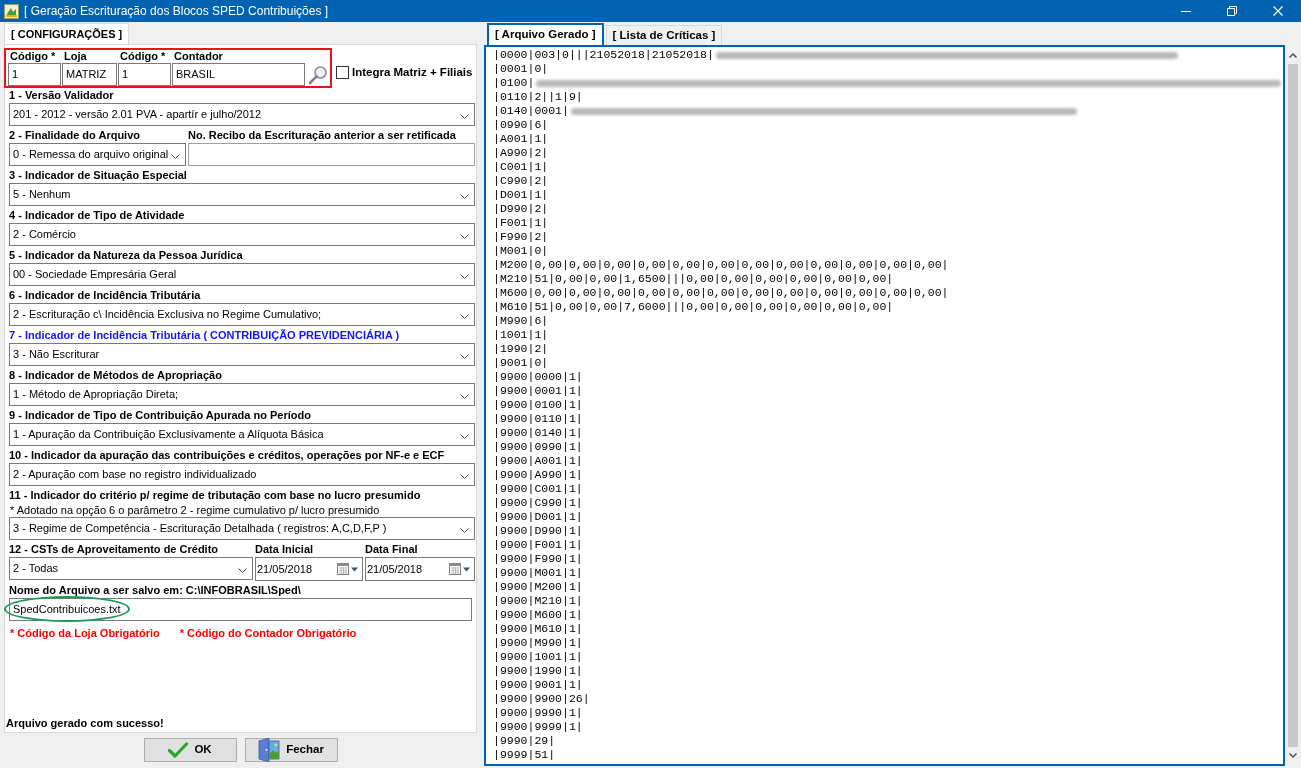 Image resolution: width=1301 pixels, height=768 pixels. Describe the element at coordinates (521, 139) in the screenshot. I see `file-line: |A001|1|` at that location.